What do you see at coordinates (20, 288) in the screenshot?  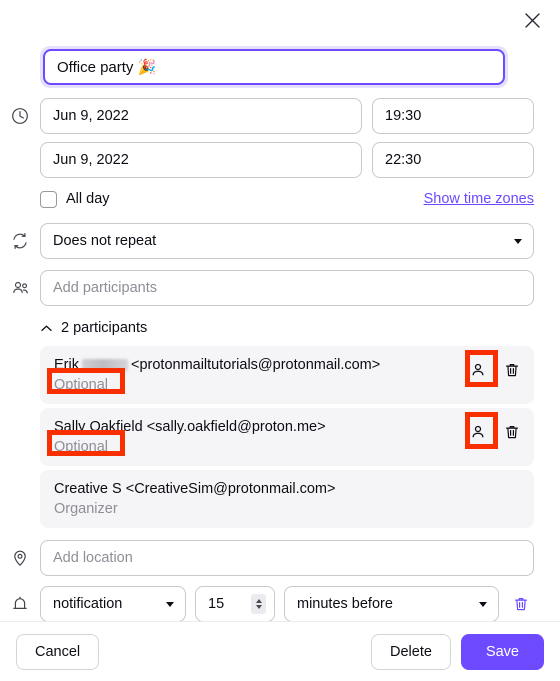 I see `people-icon` at bounding box center [20, 288].